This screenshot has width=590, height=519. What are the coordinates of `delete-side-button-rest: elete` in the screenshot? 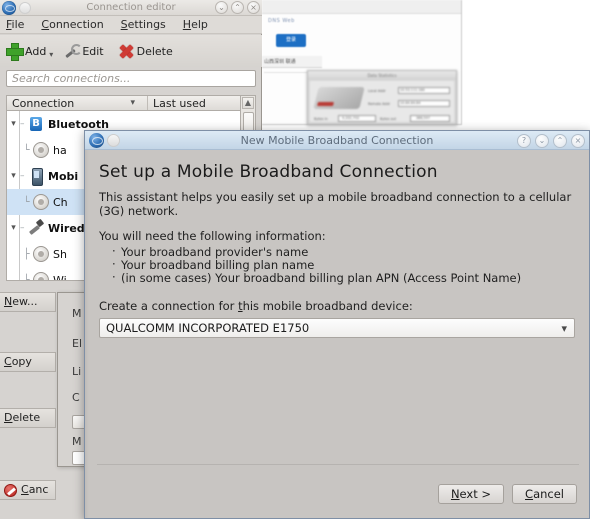 It's located at (26, 417).